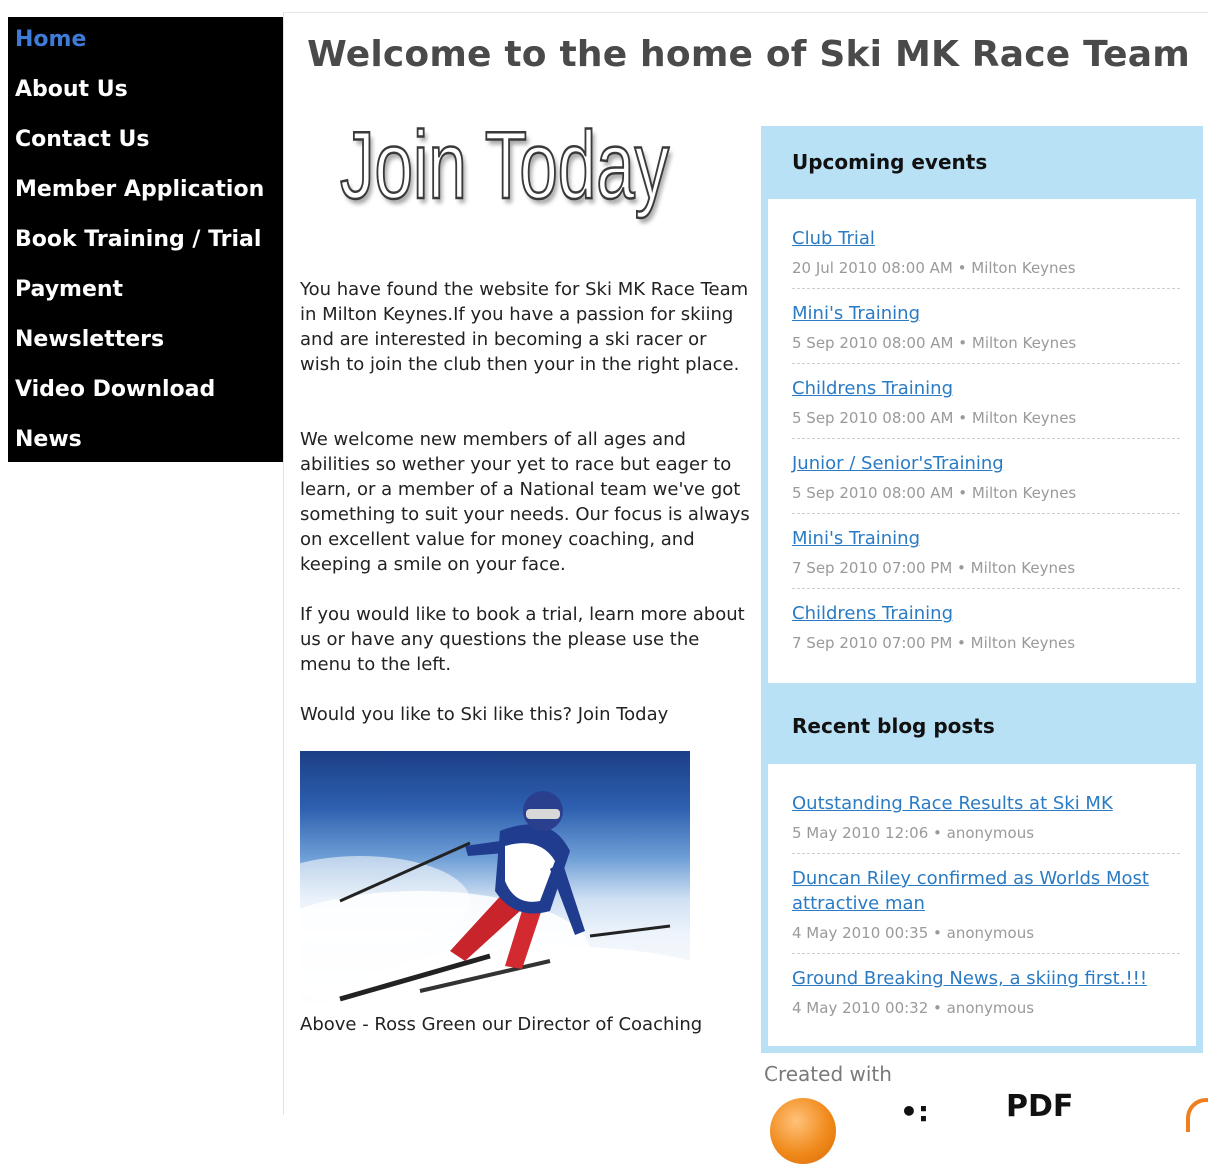  What do you see at coordinates (745, 12) in the screenshot?
I see `content-top-border` at bounding box center [745, 12].